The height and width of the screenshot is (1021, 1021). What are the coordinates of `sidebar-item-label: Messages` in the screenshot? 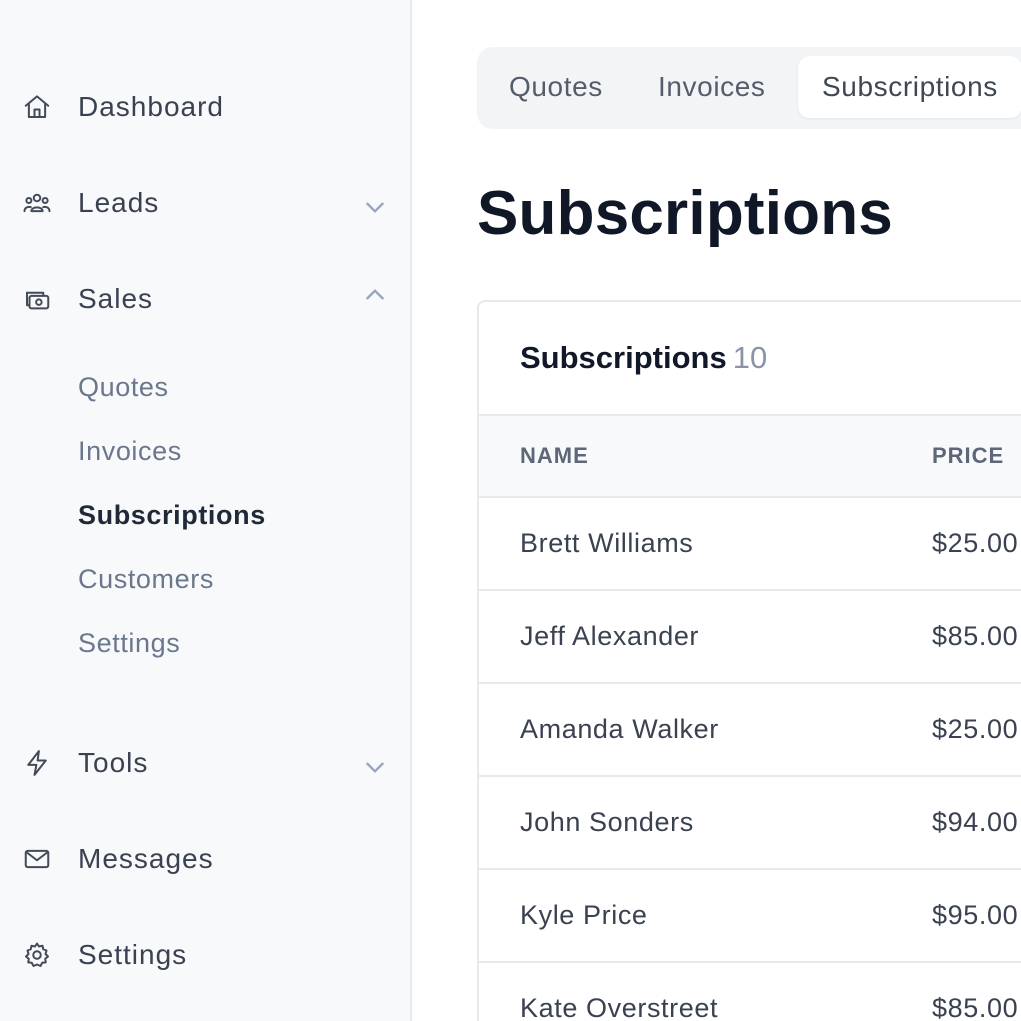 It's located at (146, 858).